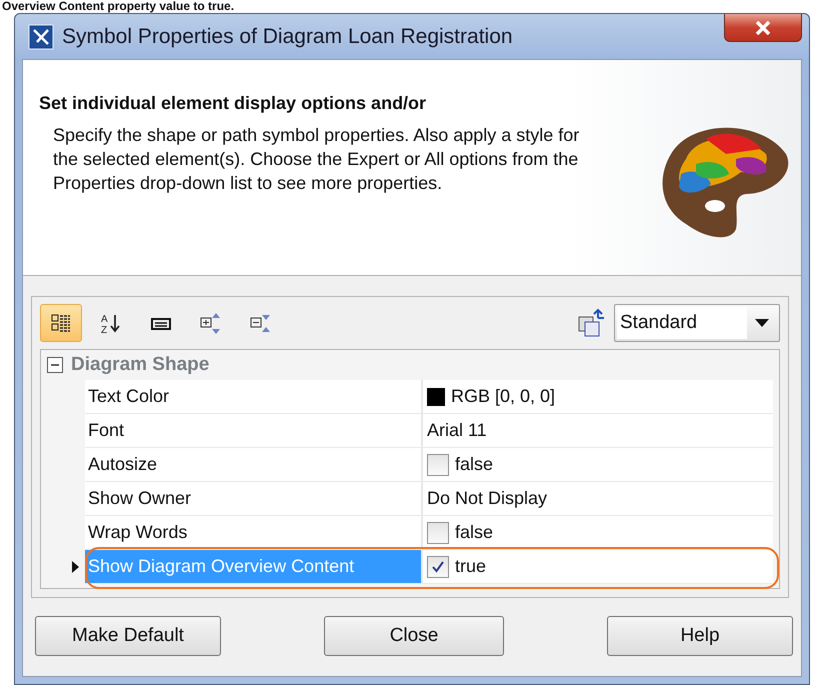 The height and width of the screenshot is (685, 816). I want to click on property-name: Font, so click(254, 431).